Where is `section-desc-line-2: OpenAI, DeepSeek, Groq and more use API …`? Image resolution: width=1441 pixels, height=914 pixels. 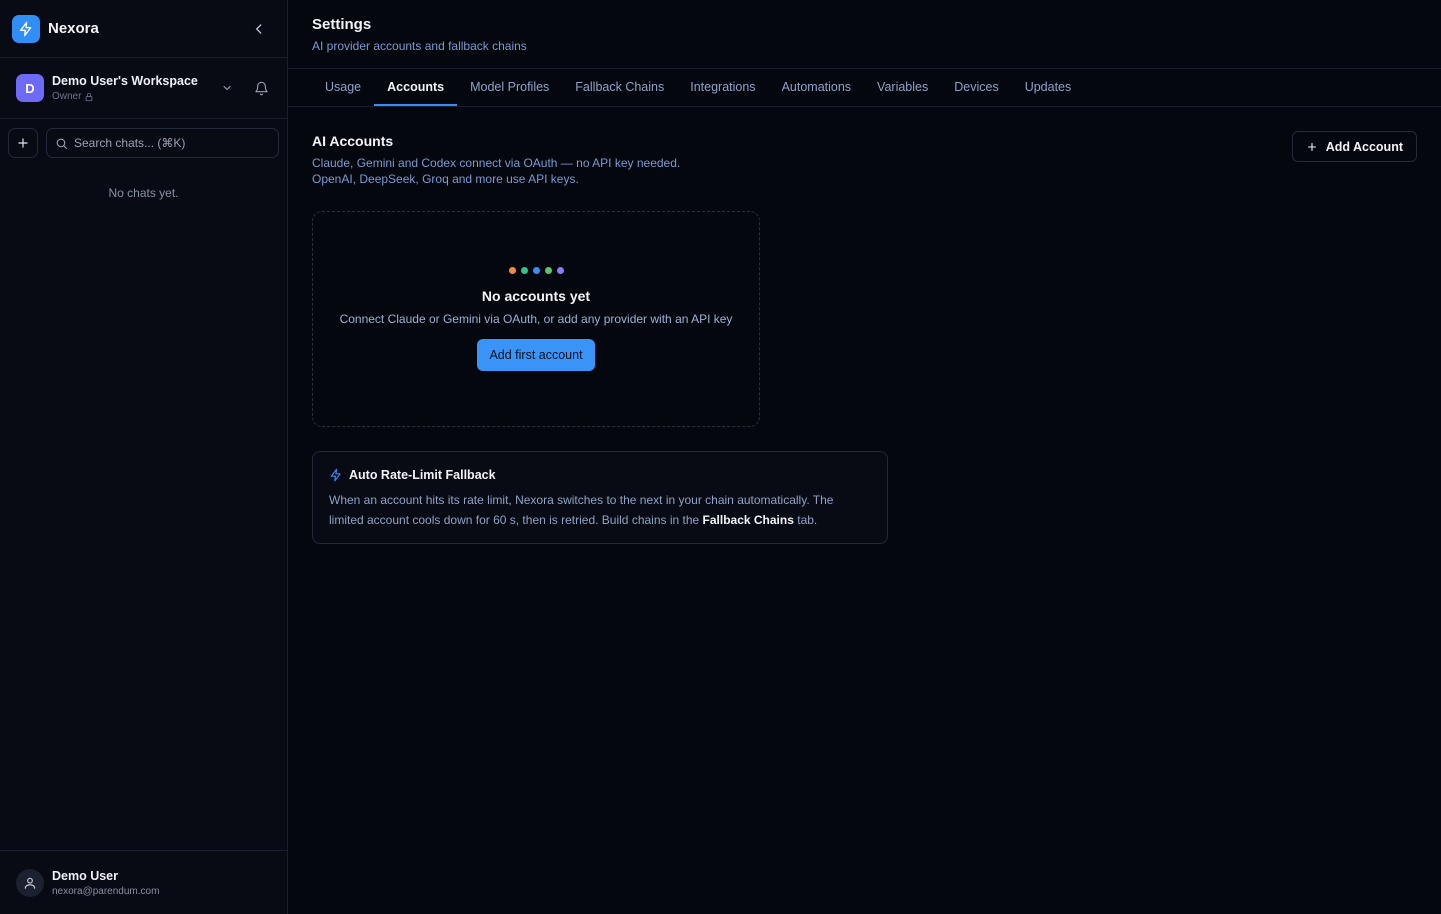 section-desc-line-2: OpenAI, DeepSeek, Groq and more use API … is located at coordinates (445, 179).